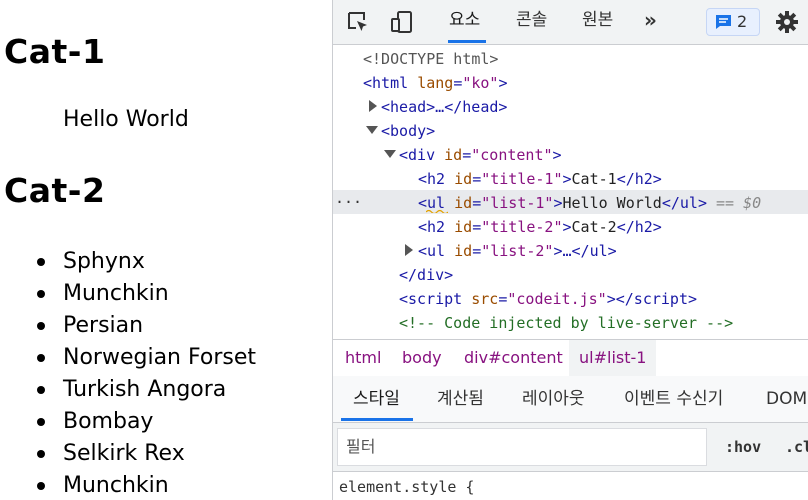 Image resolution: width=808 pixels, height=500 pixels. I want to click on issues-count: 2, so click(742, 21).